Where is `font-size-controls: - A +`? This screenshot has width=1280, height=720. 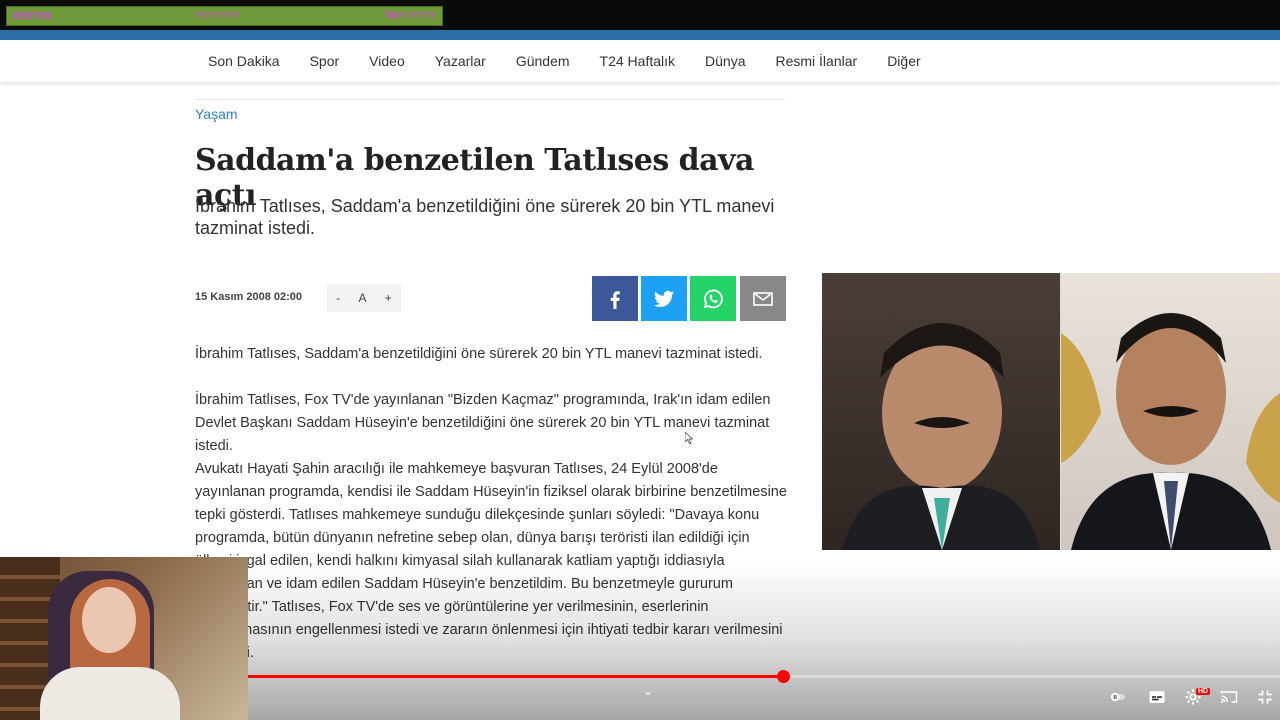
font-size-controls: - A + is located at coordinates (364, 298).